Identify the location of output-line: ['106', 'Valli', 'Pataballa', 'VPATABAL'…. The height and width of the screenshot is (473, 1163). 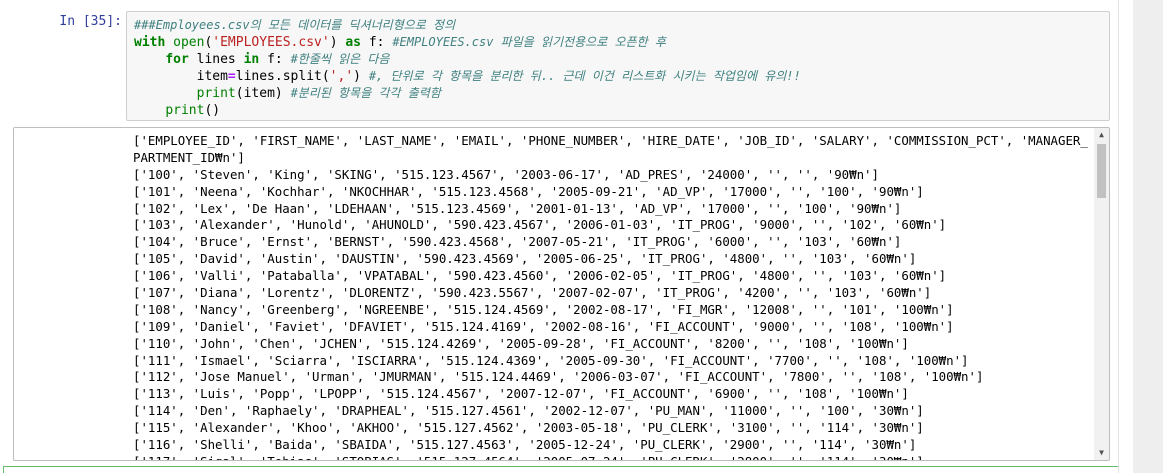
(540, 276).